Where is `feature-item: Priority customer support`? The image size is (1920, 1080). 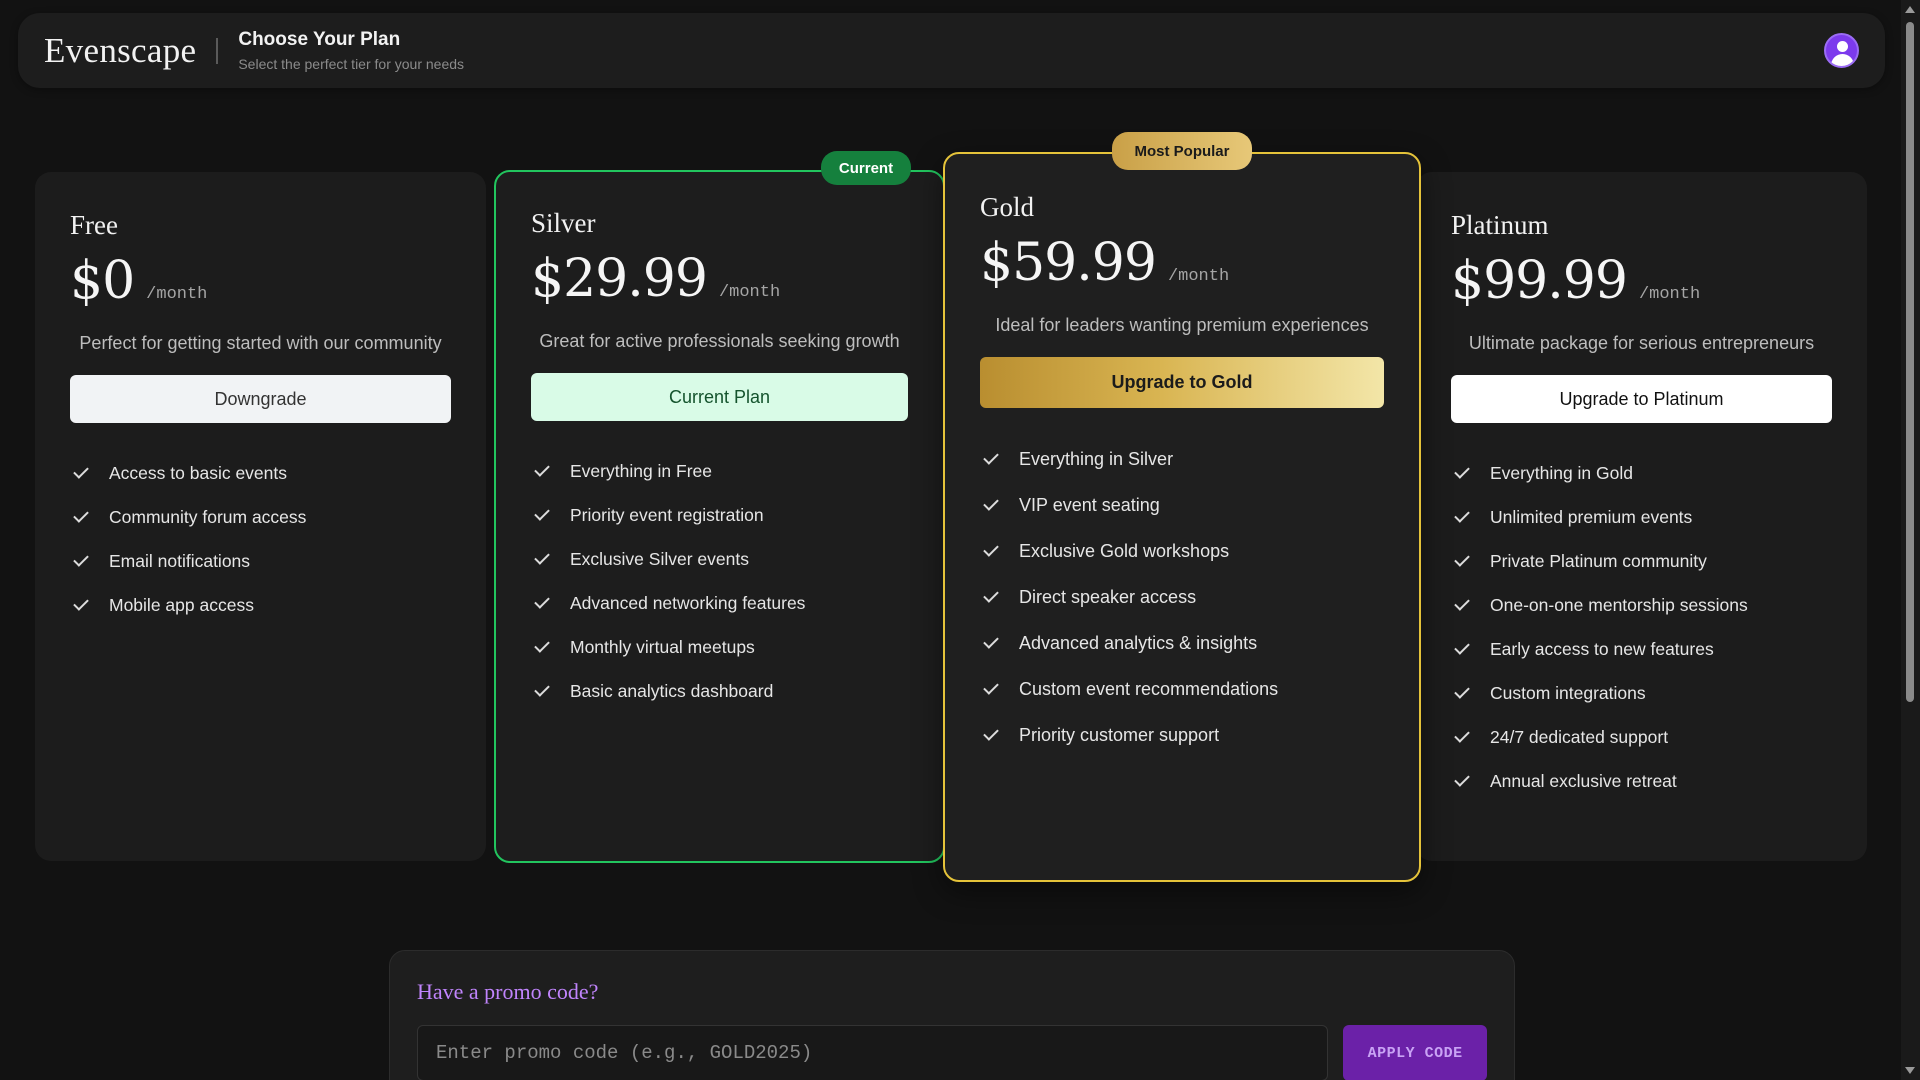
feature-item: Priority customer support is located at coordinates (1182, 735).